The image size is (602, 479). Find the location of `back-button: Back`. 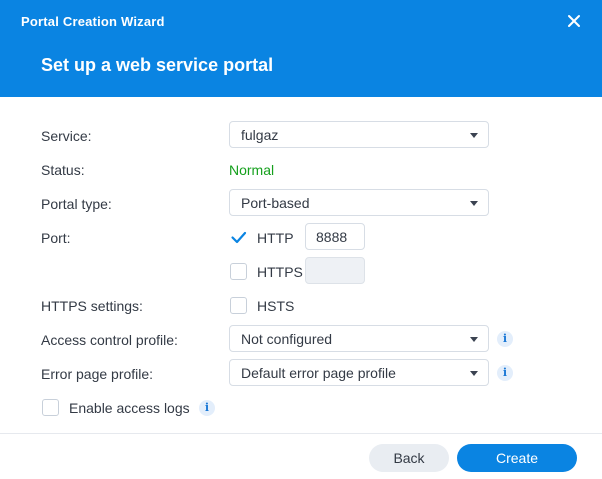

back-button: Back is located at coordinates (409, 458).